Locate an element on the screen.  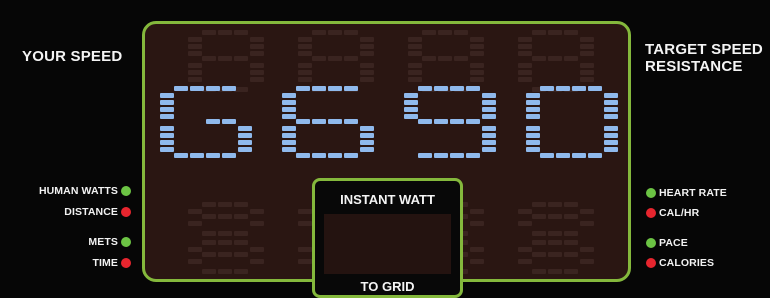
your-speed-label: YOUR SPEED is located at coordinates (72, 56).